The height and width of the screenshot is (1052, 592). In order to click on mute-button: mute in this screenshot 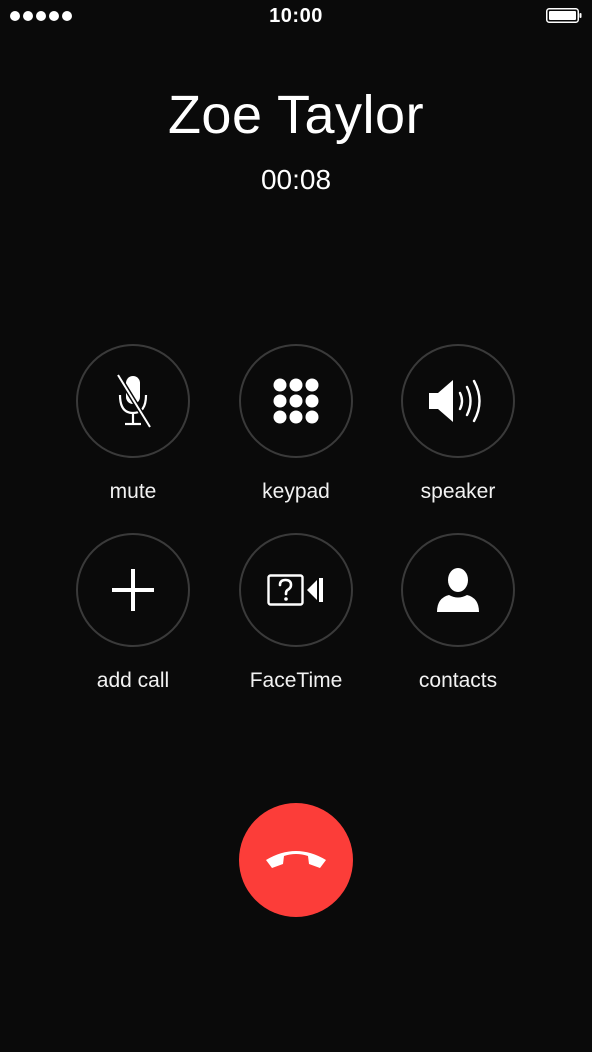, I will do `click(133, 424)`.